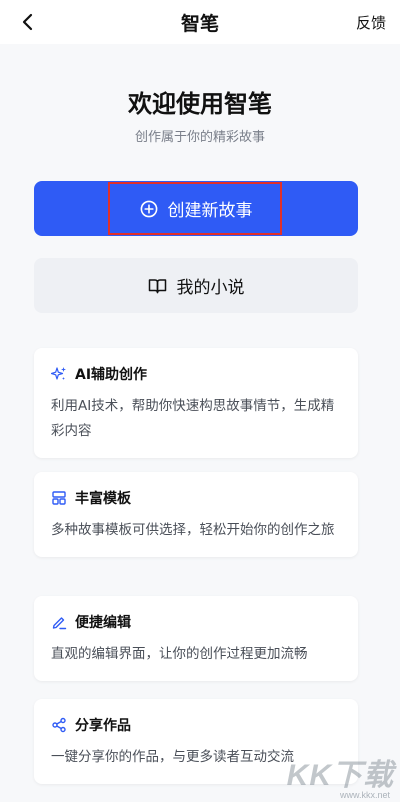 This screenshot has width=400, height=802. I want to click on feature-card-ai: AI辅助创作 利用AI技术，帮助你快速构思故事情节，生成精彩内容, so click(196, 403).